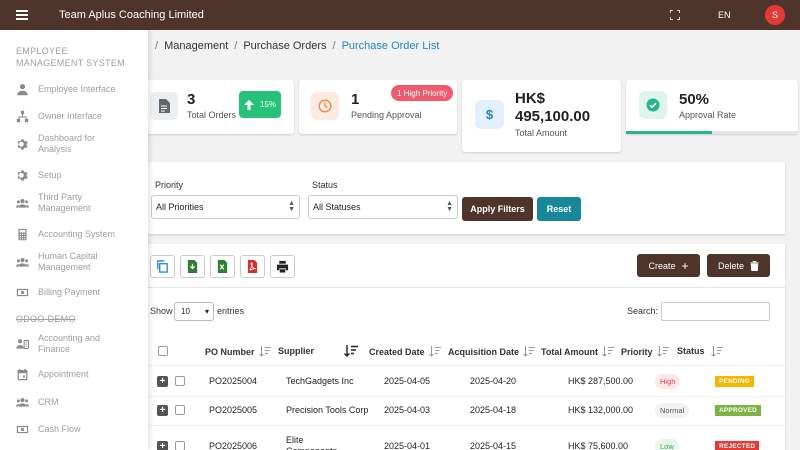 The image size is (800, 450). Describe the element at coordinates (320, 381) in the screenshot. I see `supplier: TechGadgets Inc` at that location.